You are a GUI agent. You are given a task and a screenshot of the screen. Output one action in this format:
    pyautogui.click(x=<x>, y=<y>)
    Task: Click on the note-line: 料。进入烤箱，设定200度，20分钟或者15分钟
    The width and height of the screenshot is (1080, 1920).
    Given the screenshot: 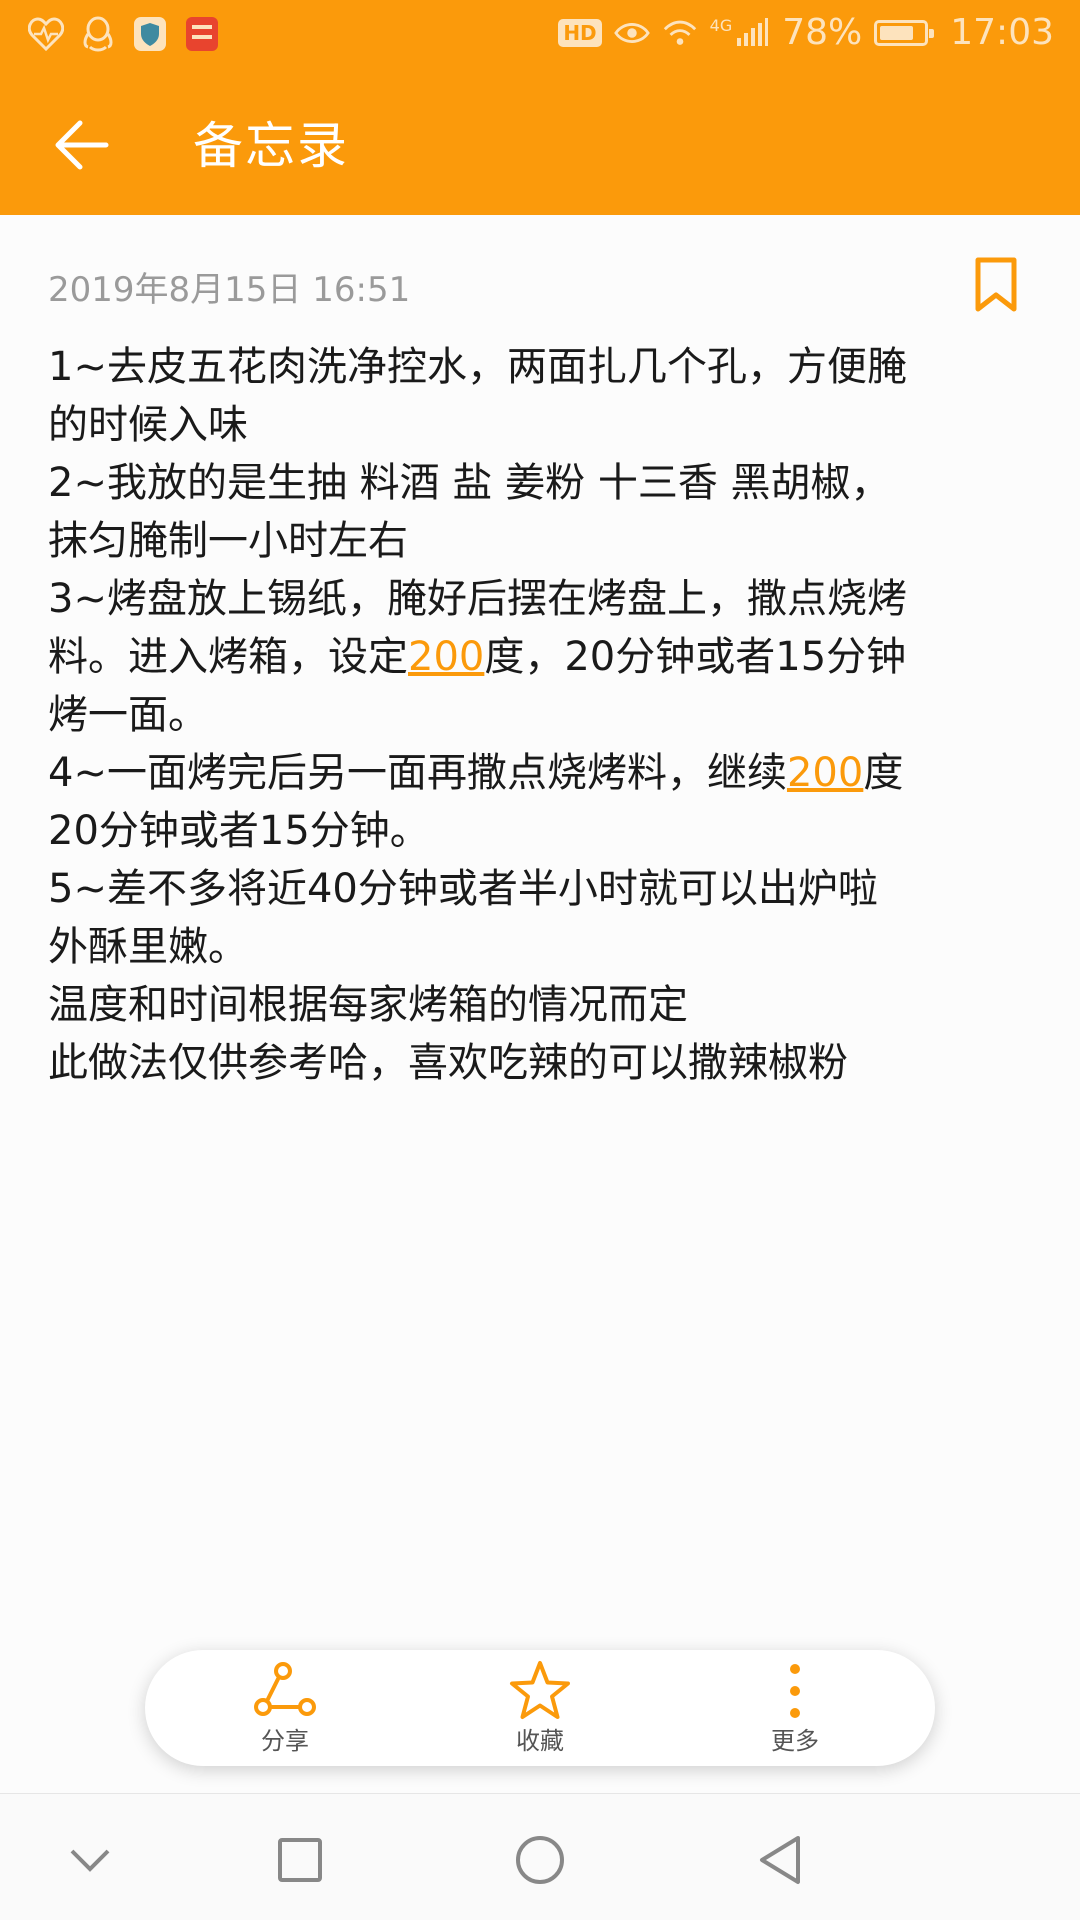 What is the action you would take?
    pyautogui.click(x=543, y=657)
    